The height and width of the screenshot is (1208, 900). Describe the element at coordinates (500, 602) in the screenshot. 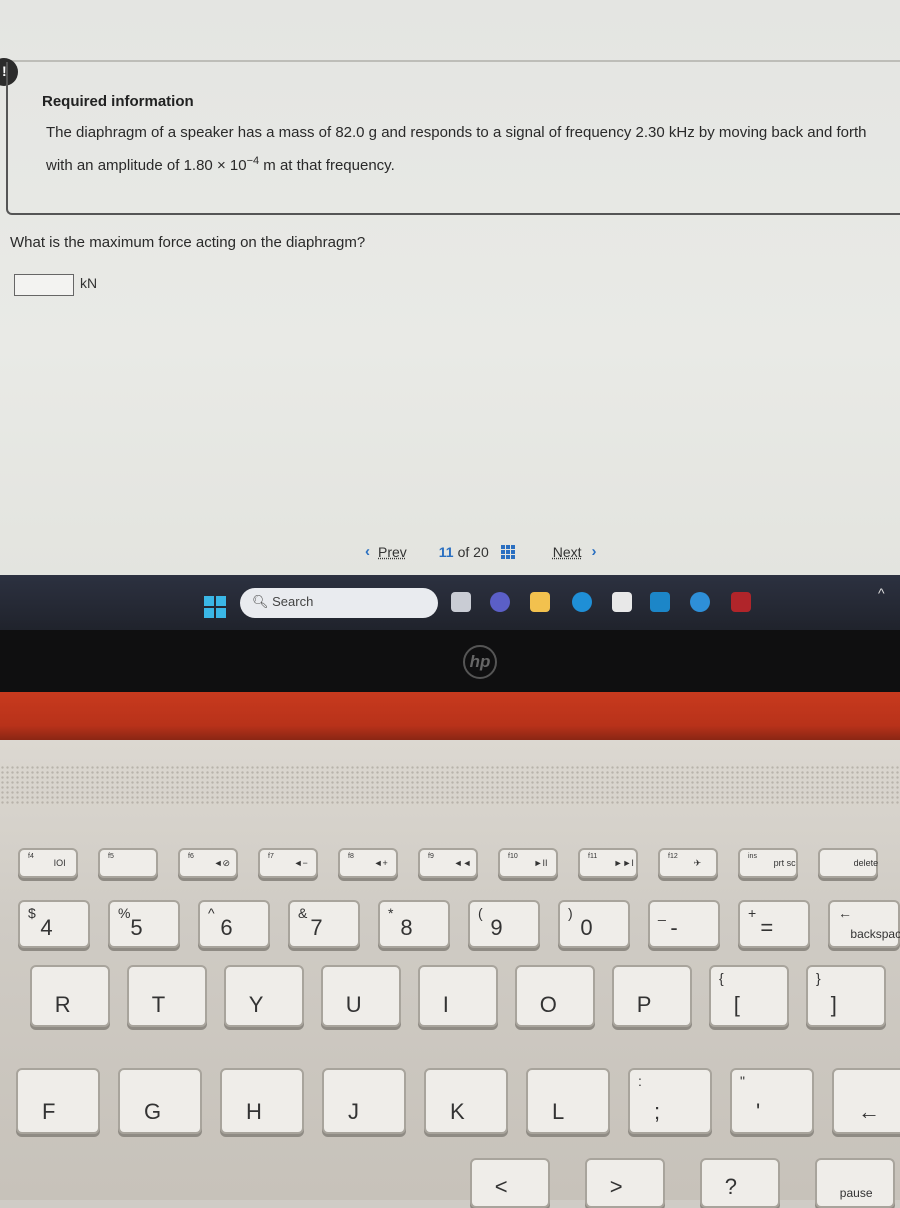

I see `meet-icon` at that location.